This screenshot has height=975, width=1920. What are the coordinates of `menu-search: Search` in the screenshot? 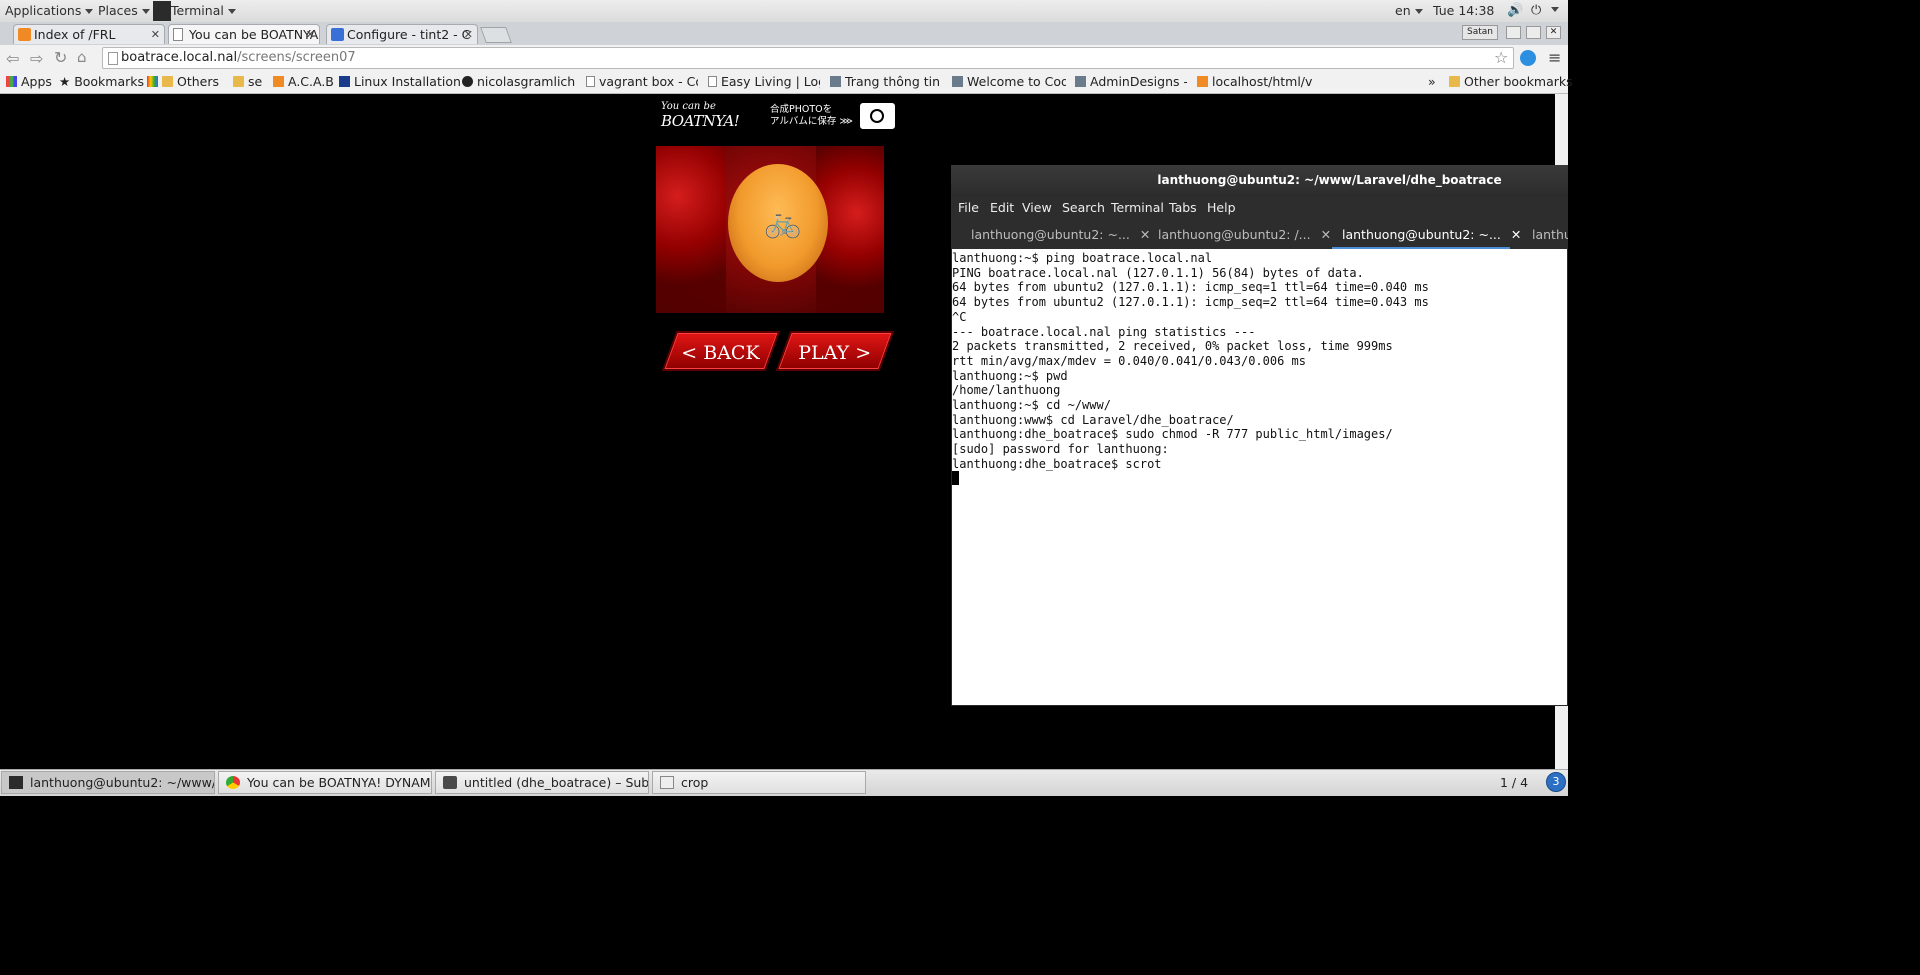 It's located at (1083, 208).